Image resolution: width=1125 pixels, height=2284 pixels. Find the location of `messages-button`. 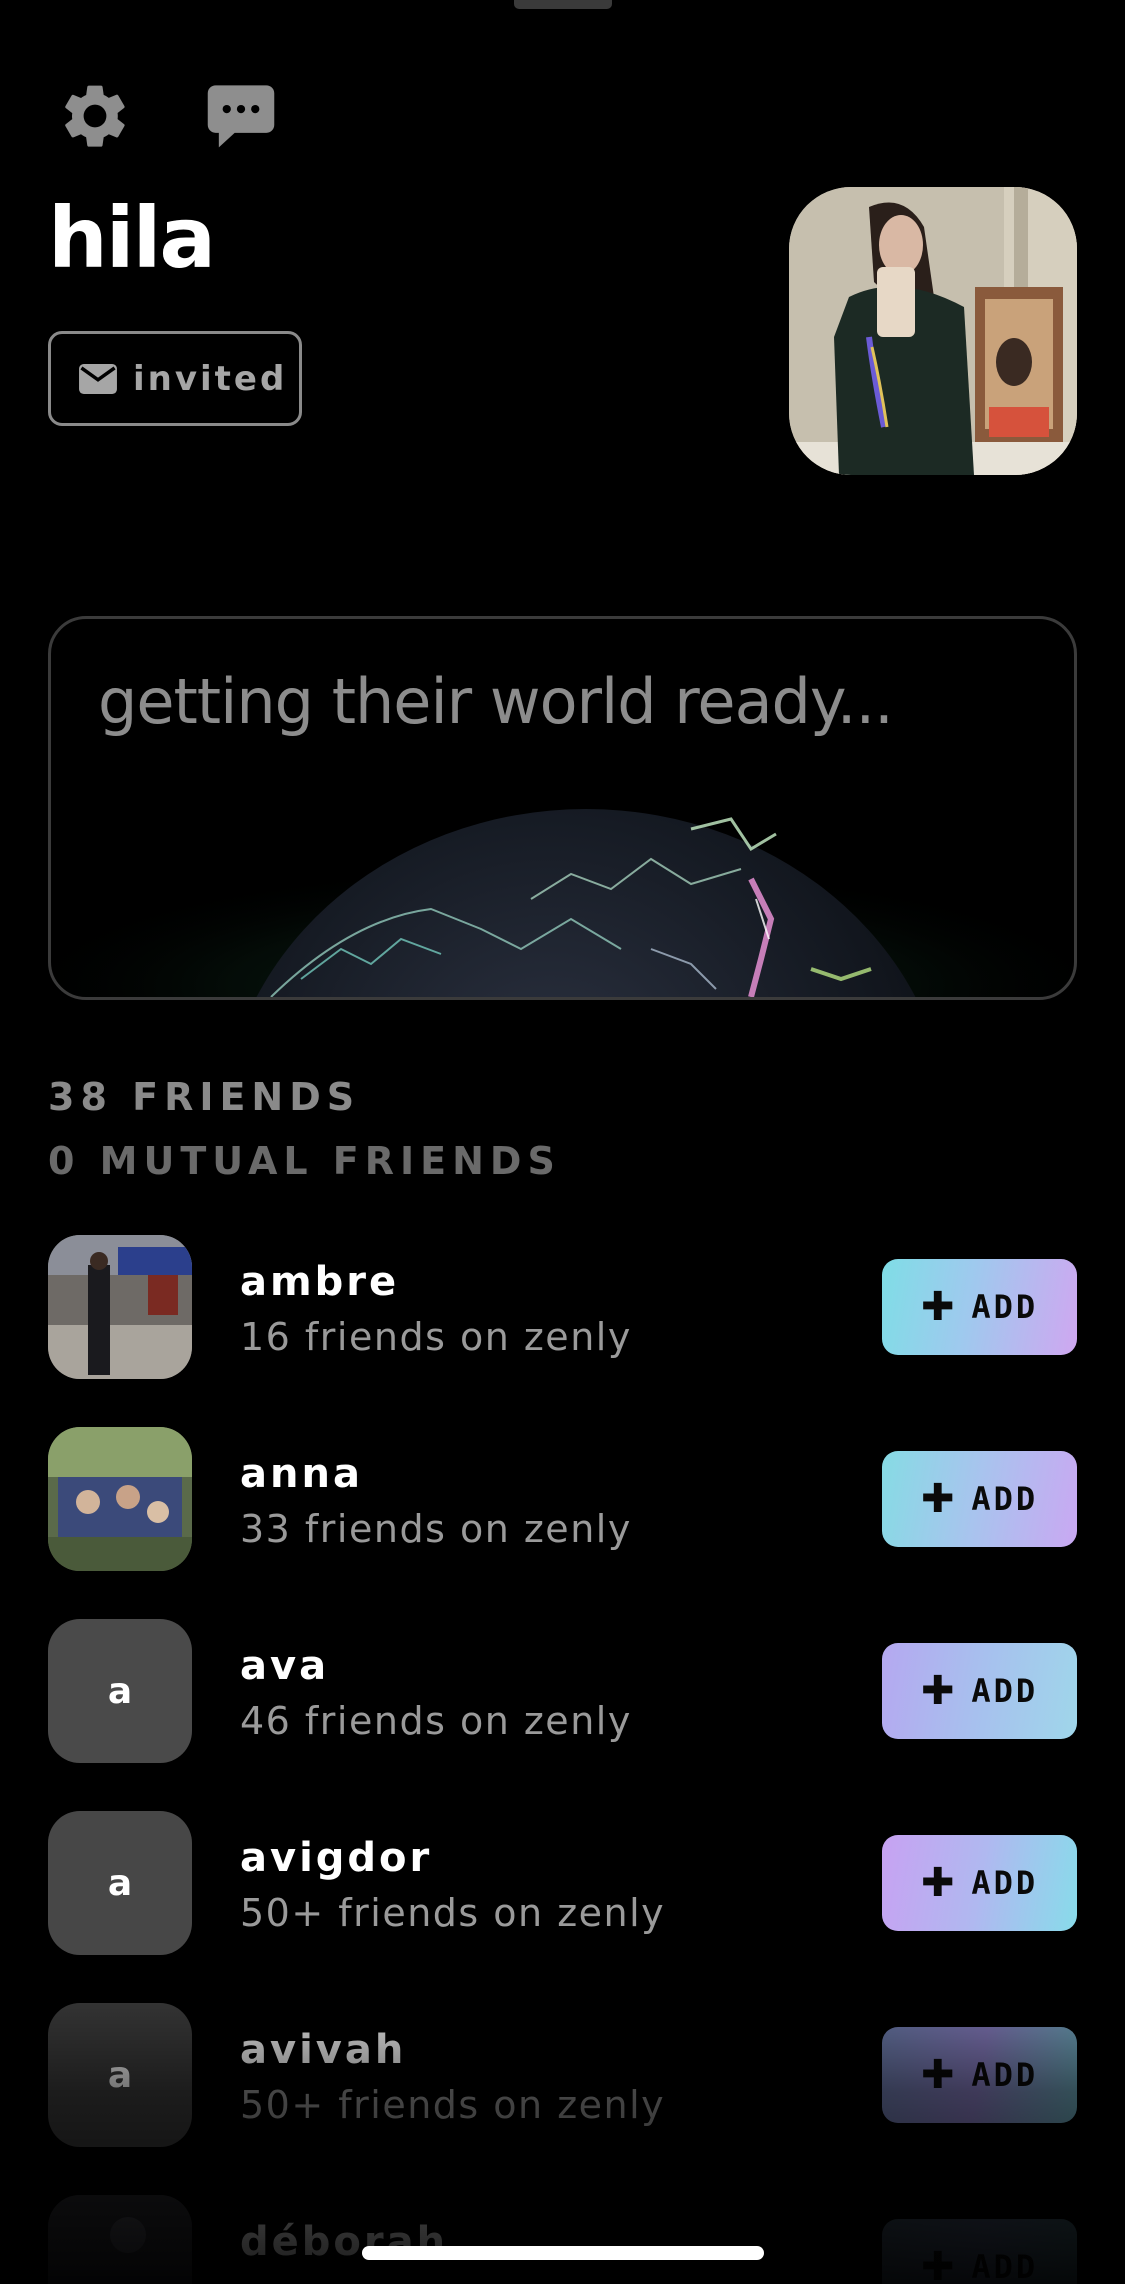

messages-button is located at coordinates (241, 117).